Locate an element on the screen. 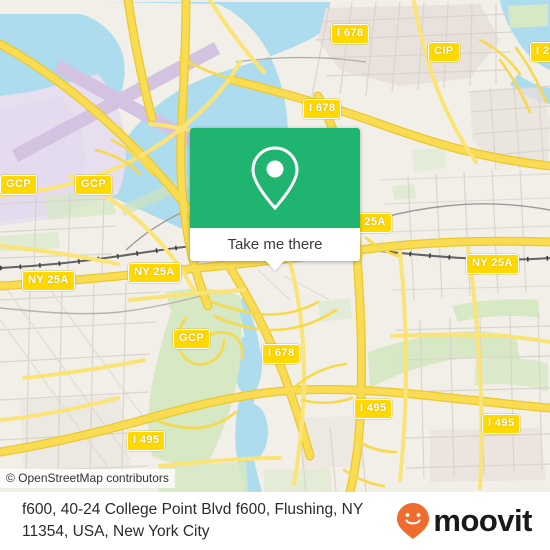  address-line-2: 11354, USA, New York City is located at coordinates (116, 531).